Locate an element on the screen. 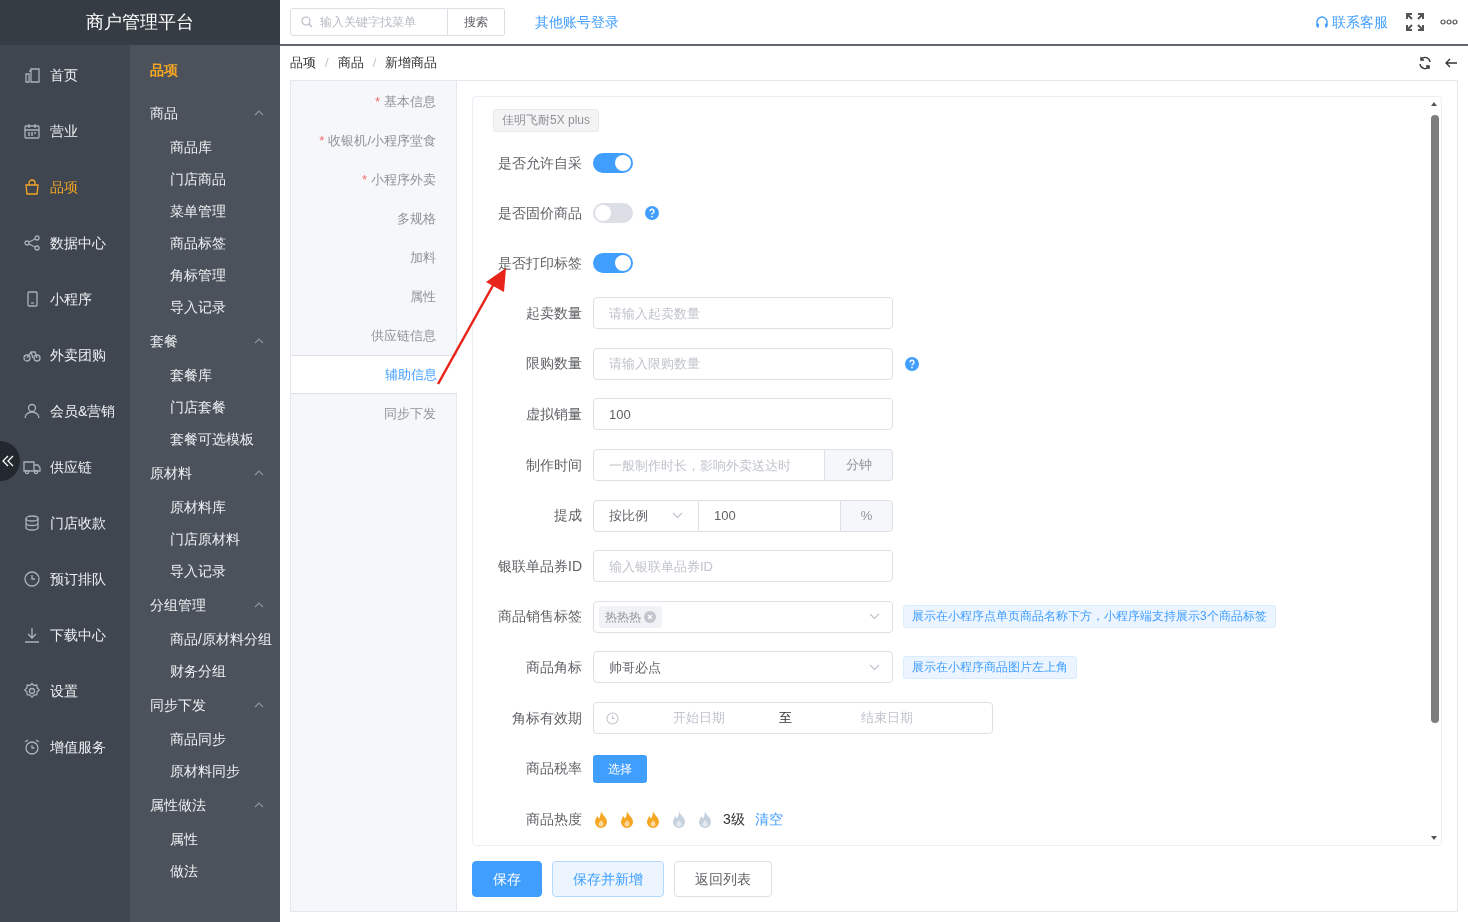 This screenshot has width=1468, height=922. submenu-item: 原材料同步 is located at coordinates (205, 771).